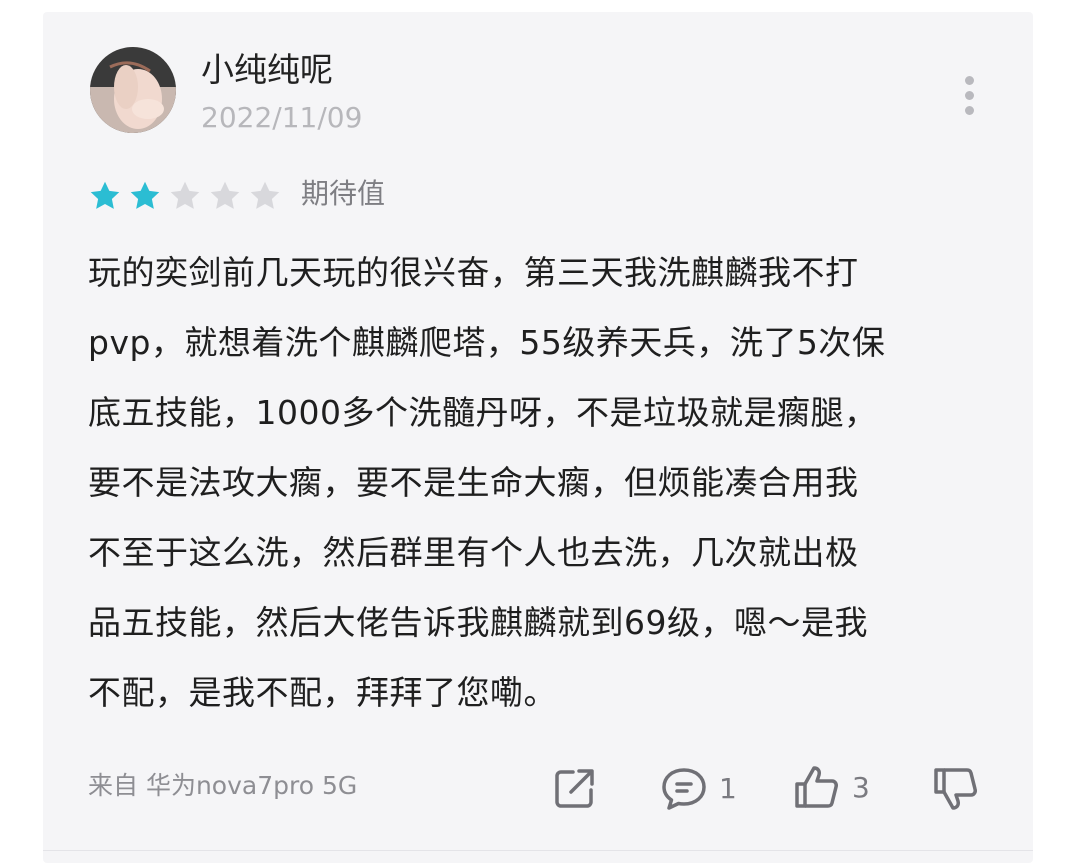  Describe the element at coordinates (473, 272) in the screenshot. I see `review-line: 玩的奕剑前几天玩的很兴奋，第三天我洗麒麟我不打` at that location.